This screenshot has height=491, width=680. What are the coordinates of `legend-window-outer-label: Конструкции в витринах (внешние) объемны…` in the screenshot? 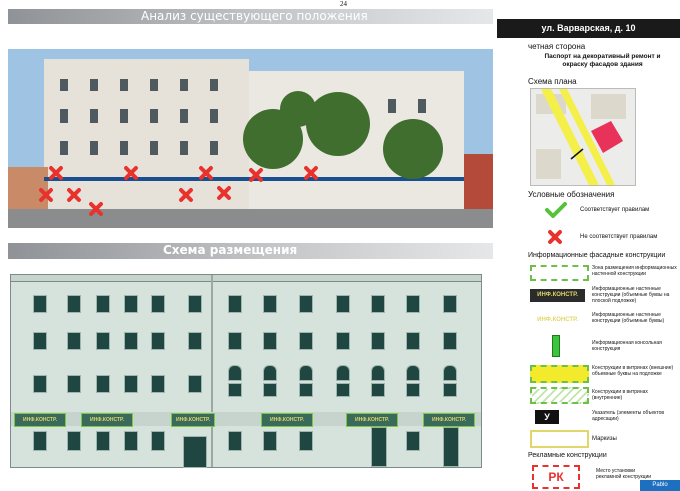 It's located at (633, 371).